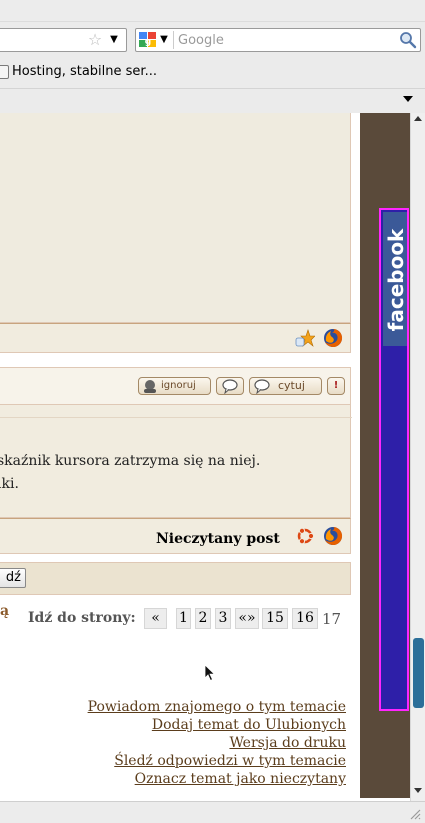 Image resolution: width=425 pixels, height=823 pixels. I want to click on report-button: !, so click(336, 386).